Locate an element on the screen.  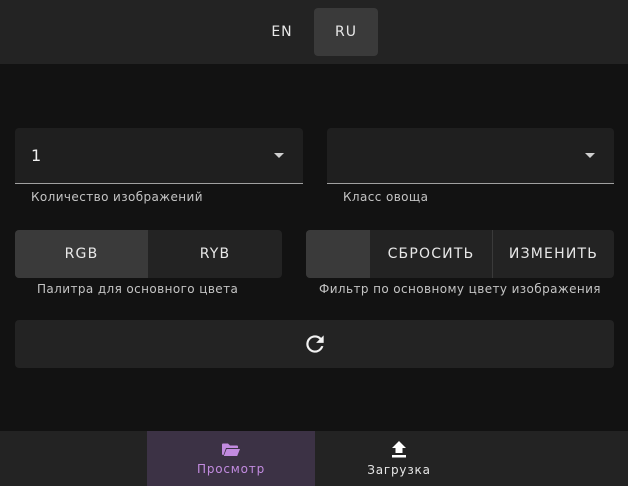
upload-icon is located at coordinates (399, 448).